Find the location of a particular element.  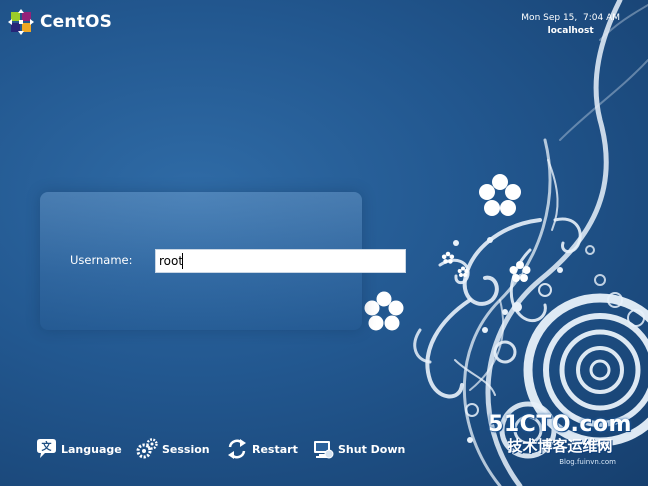

speech-bubble-icon: 文 is located at coordinates (46, 448).